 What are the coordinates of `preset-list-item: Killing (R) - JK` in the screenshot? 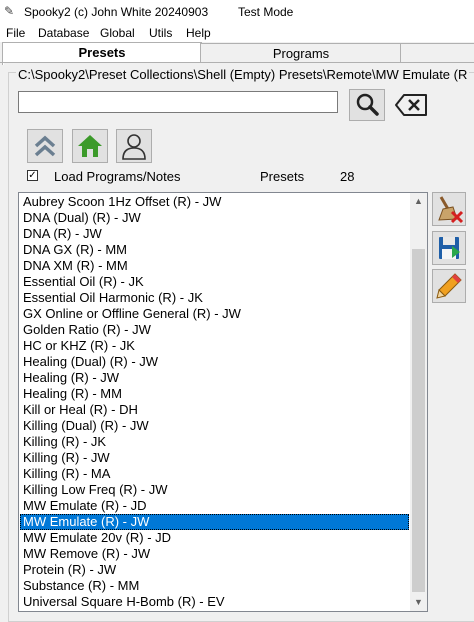 It's located at (214, 442).